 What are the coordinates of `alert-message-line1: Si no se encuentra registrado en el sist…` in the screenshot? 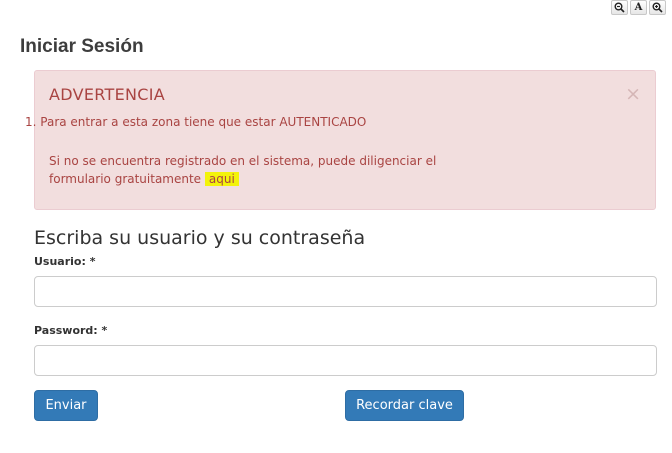 It's located at (243, 161).